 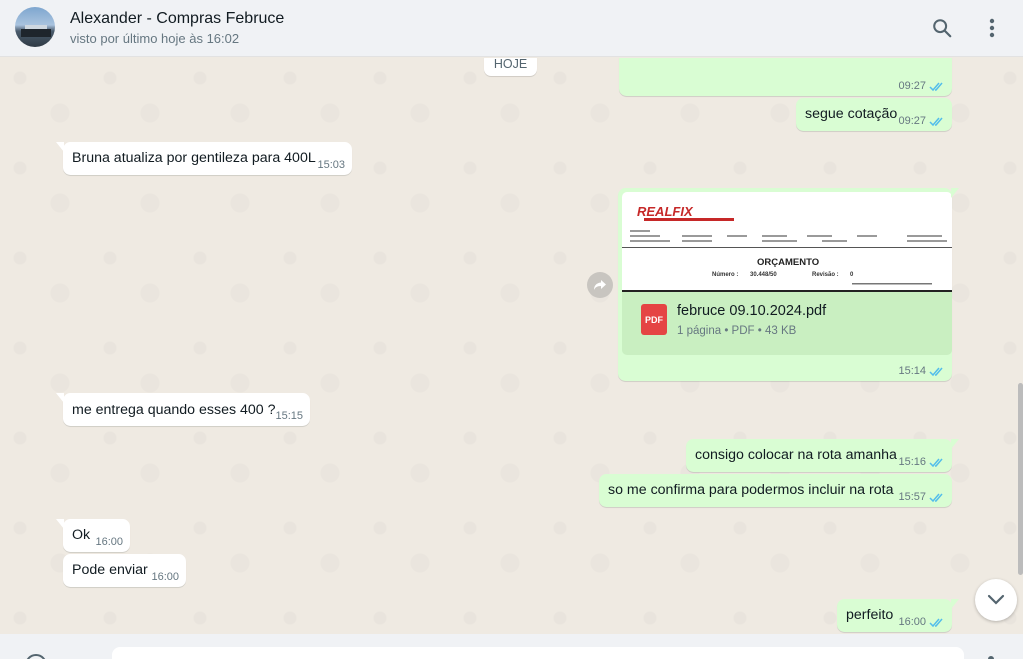 What do you see at coordinates (174, 410) in the screenshot?
I see `message-text: me entrega quando esses 400 ?` at bounding box center [174, 410].